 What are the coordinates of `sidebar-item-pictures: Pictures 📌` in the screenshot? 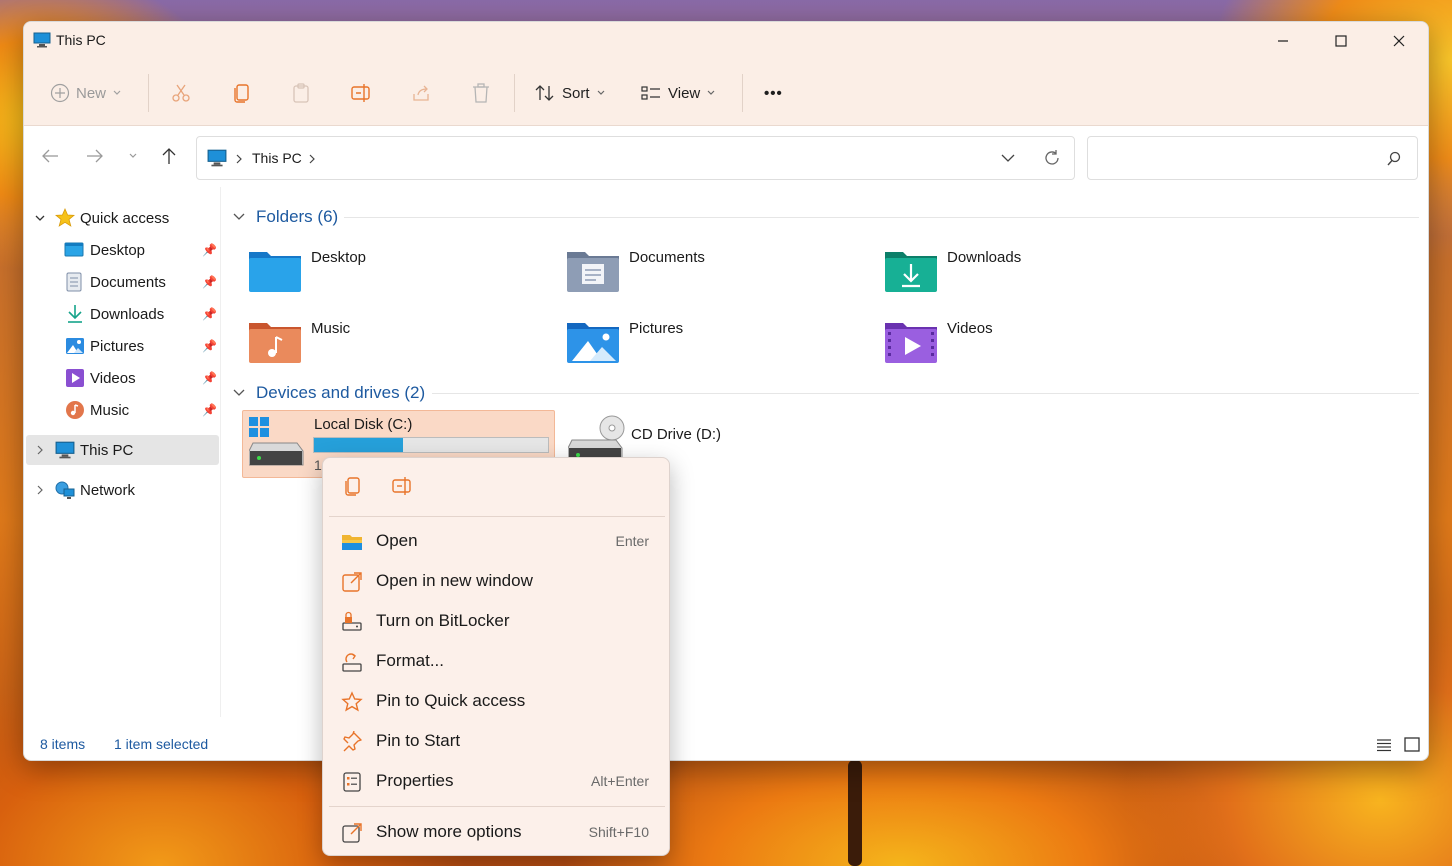 It's located at (122, 346).